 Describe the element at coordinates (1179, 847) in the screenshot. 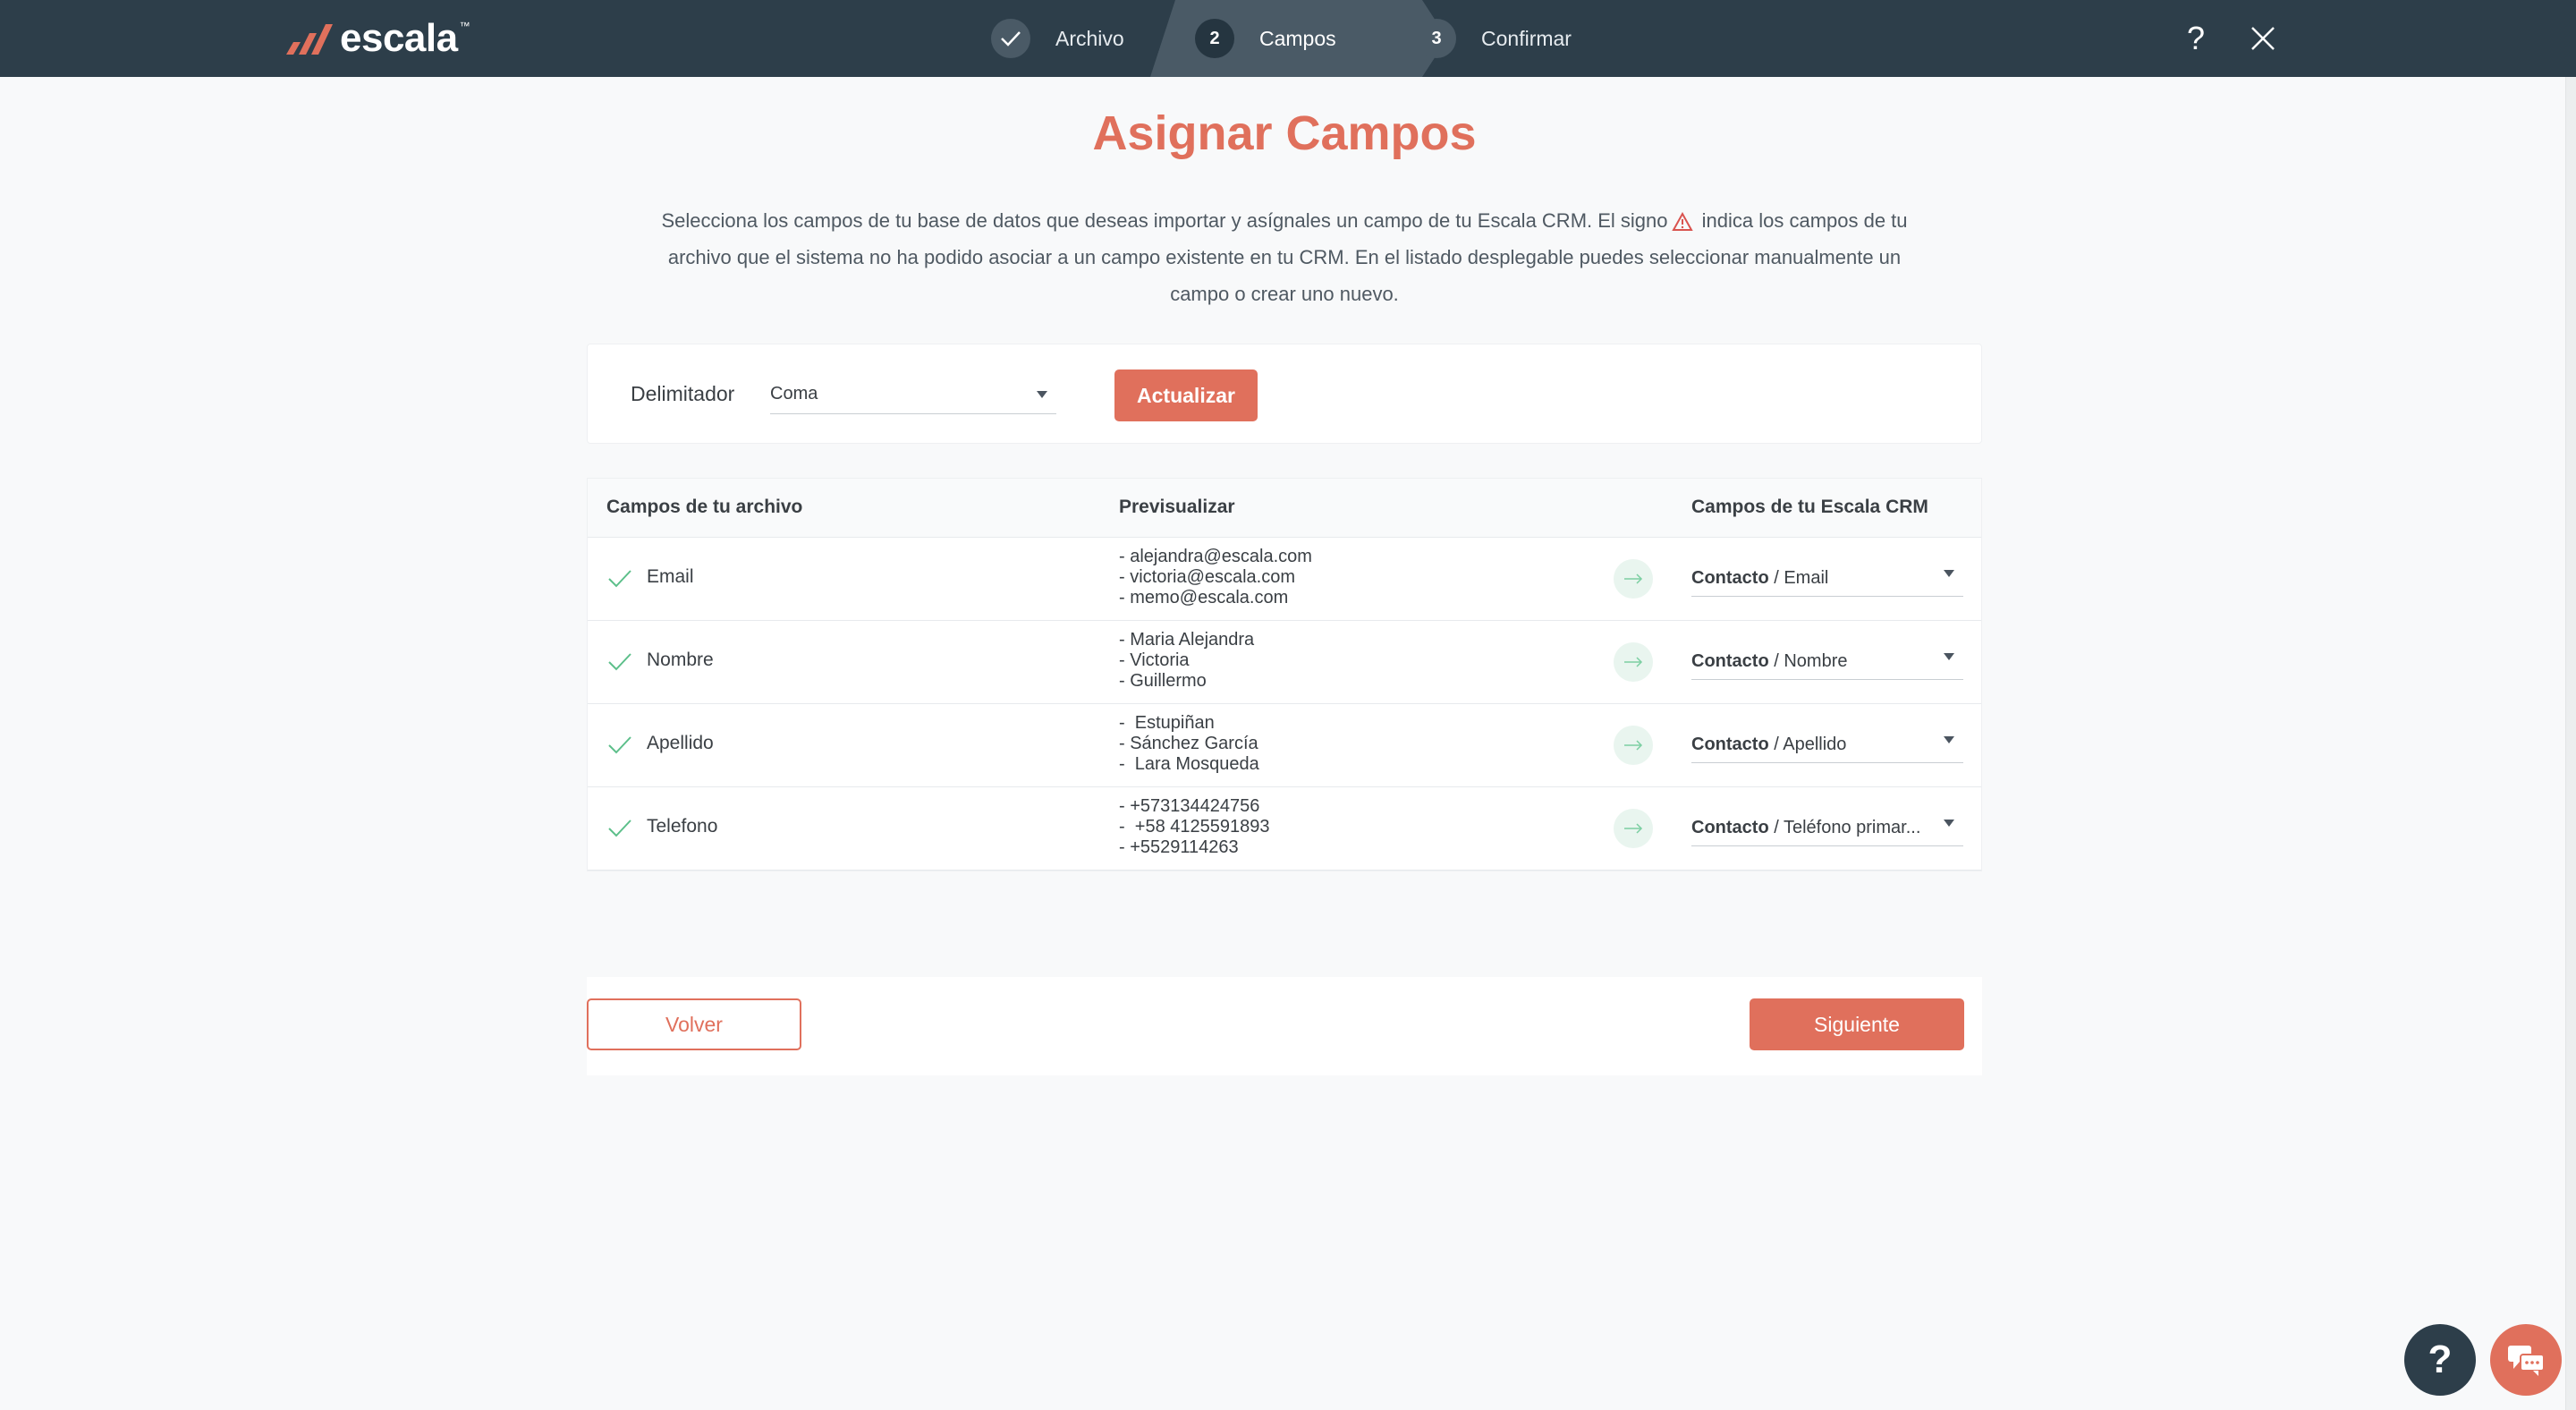

I see `preview-value: - +5529114263` at that location.